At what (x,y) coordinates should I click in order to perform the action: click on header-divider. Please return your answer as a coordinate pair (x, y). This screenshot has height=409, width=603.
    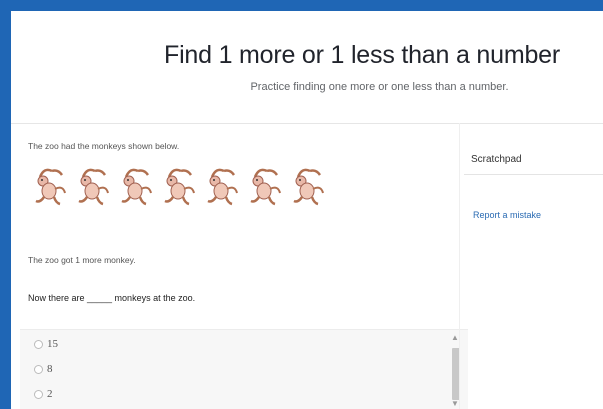
    Looking at the image, I should click on (307, 123).